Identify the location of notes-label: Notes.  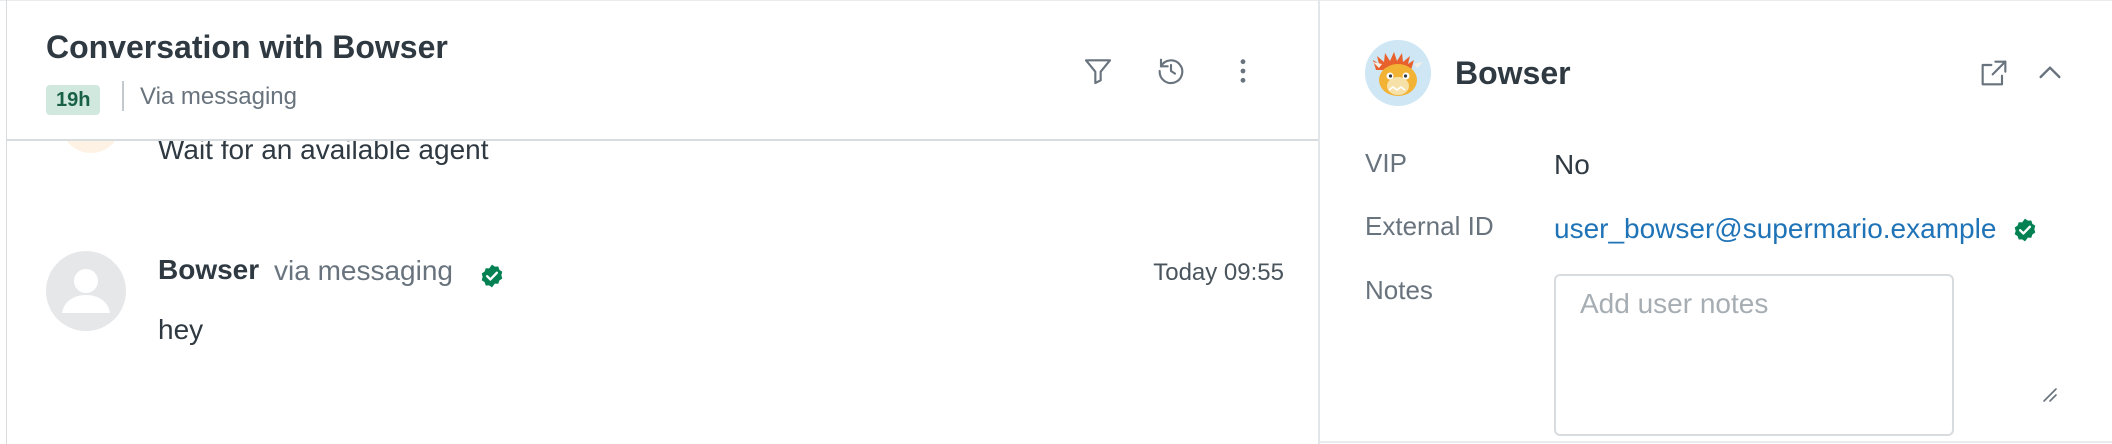
(1399, 290).